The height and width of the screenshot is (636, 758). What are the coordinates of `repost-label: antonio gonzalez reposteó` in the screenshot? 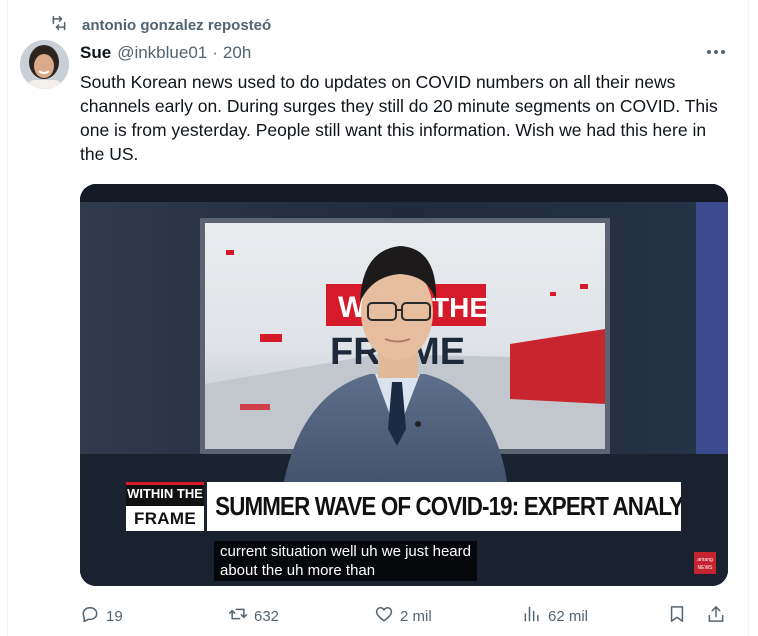 It's located at (177, 25).